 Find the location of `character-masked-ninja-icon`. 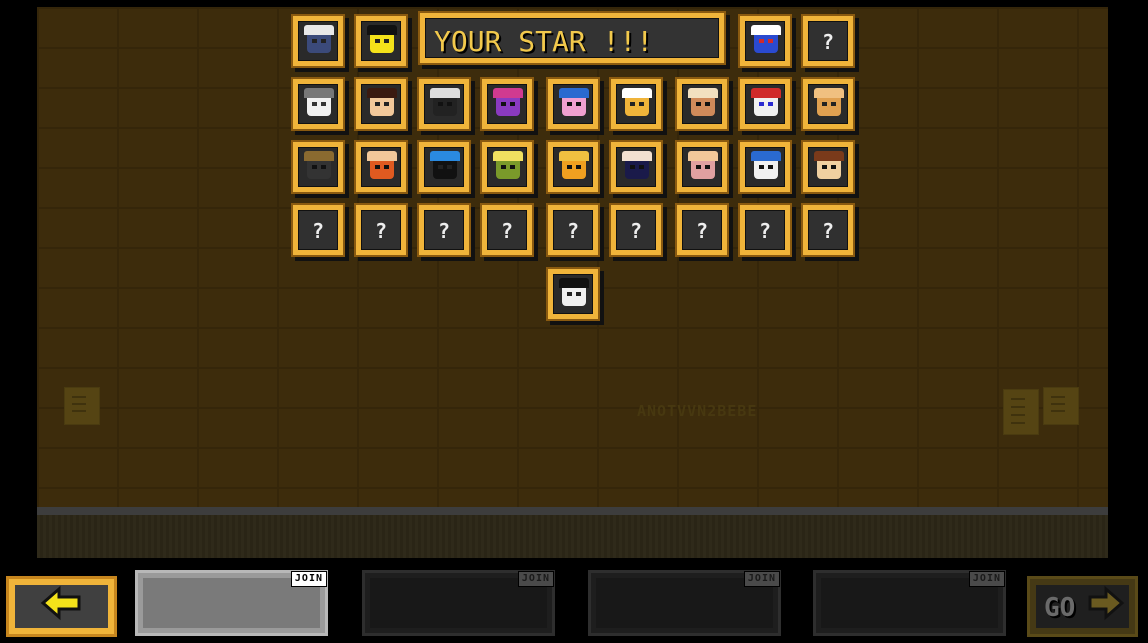

character-masked-ninja-icon is located at coordinates (318, 167).